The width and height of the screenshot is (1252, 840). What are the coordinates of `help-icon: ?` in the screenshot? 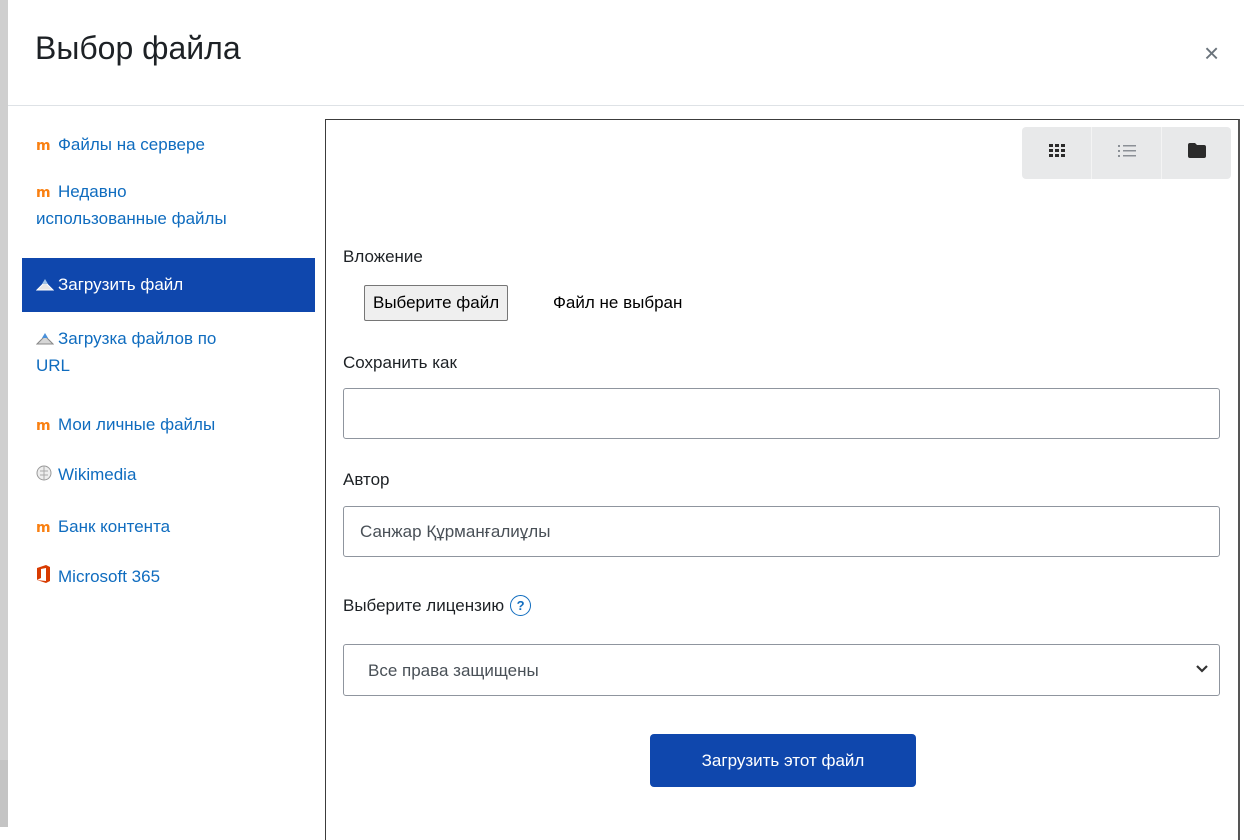 It's located at (521, 605).